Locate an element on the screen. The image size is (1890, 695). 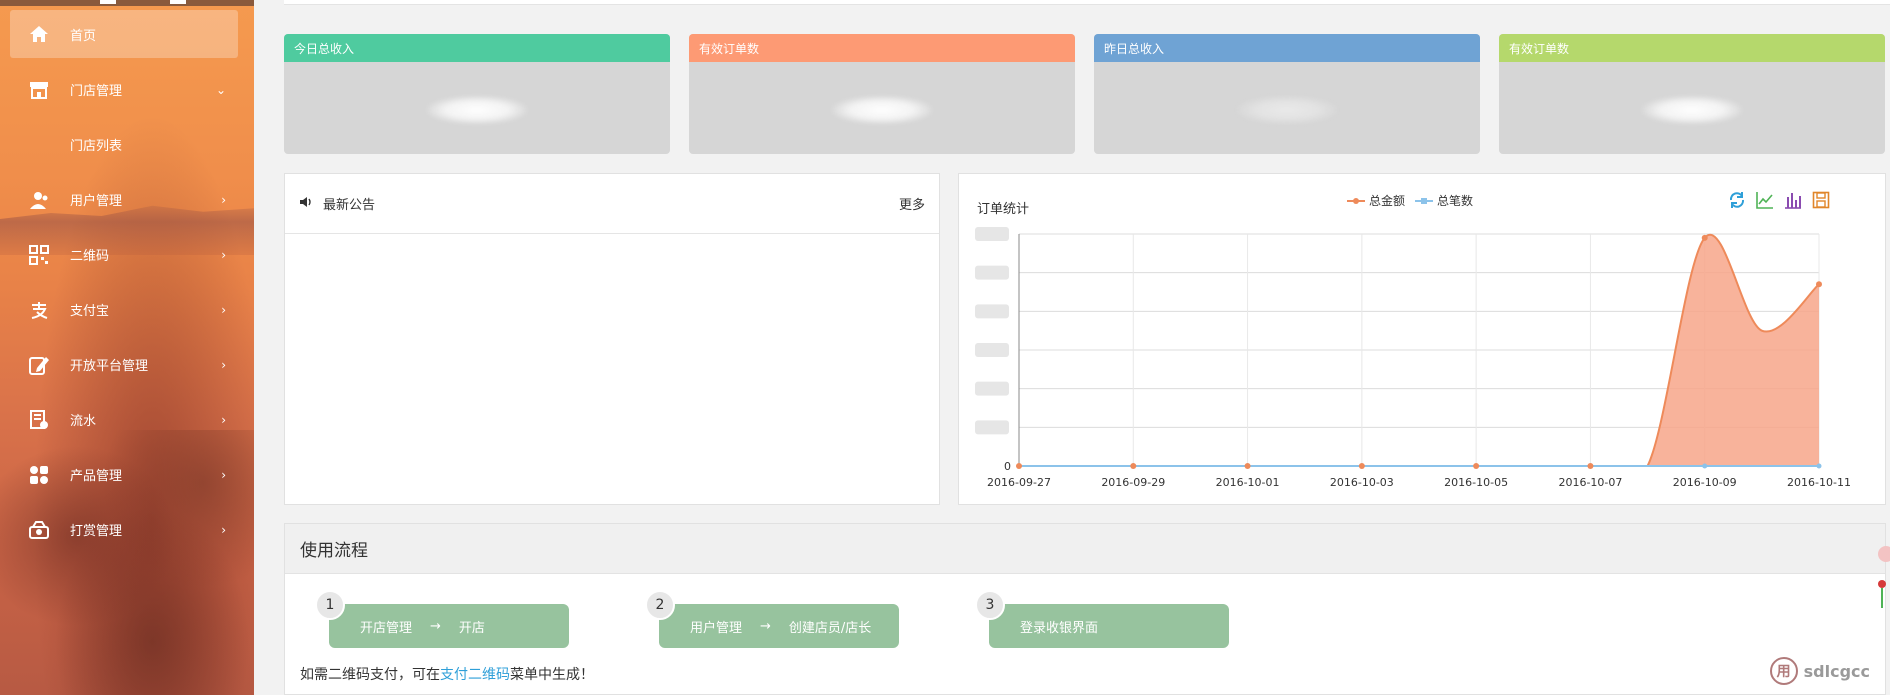
notice-header: 最新公告 更多 is located at coordinates (612, 204).